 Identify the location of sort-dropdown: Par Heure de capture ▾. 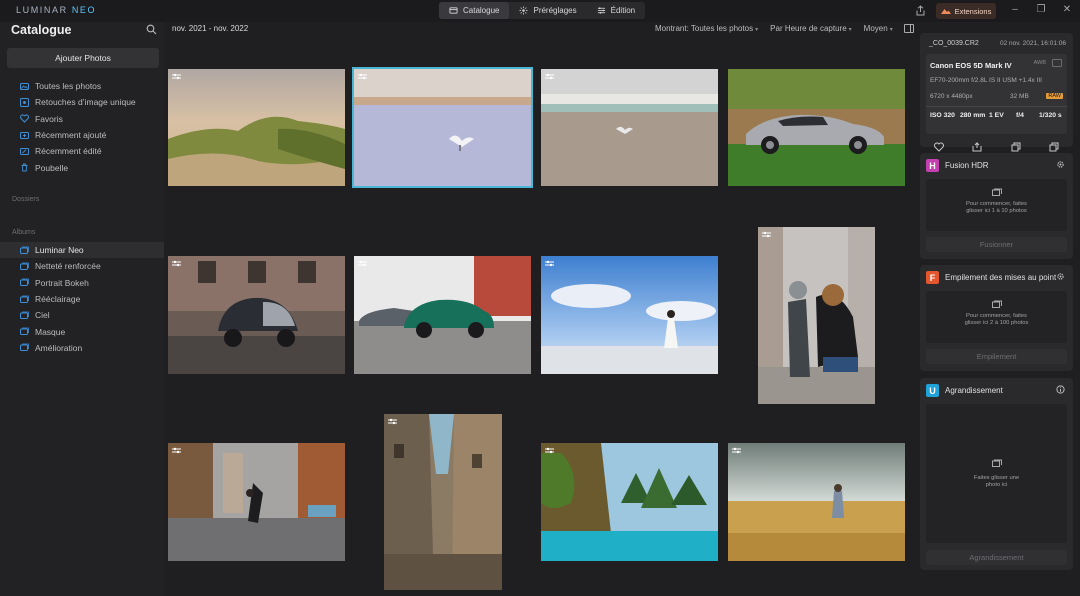
(811, 28).